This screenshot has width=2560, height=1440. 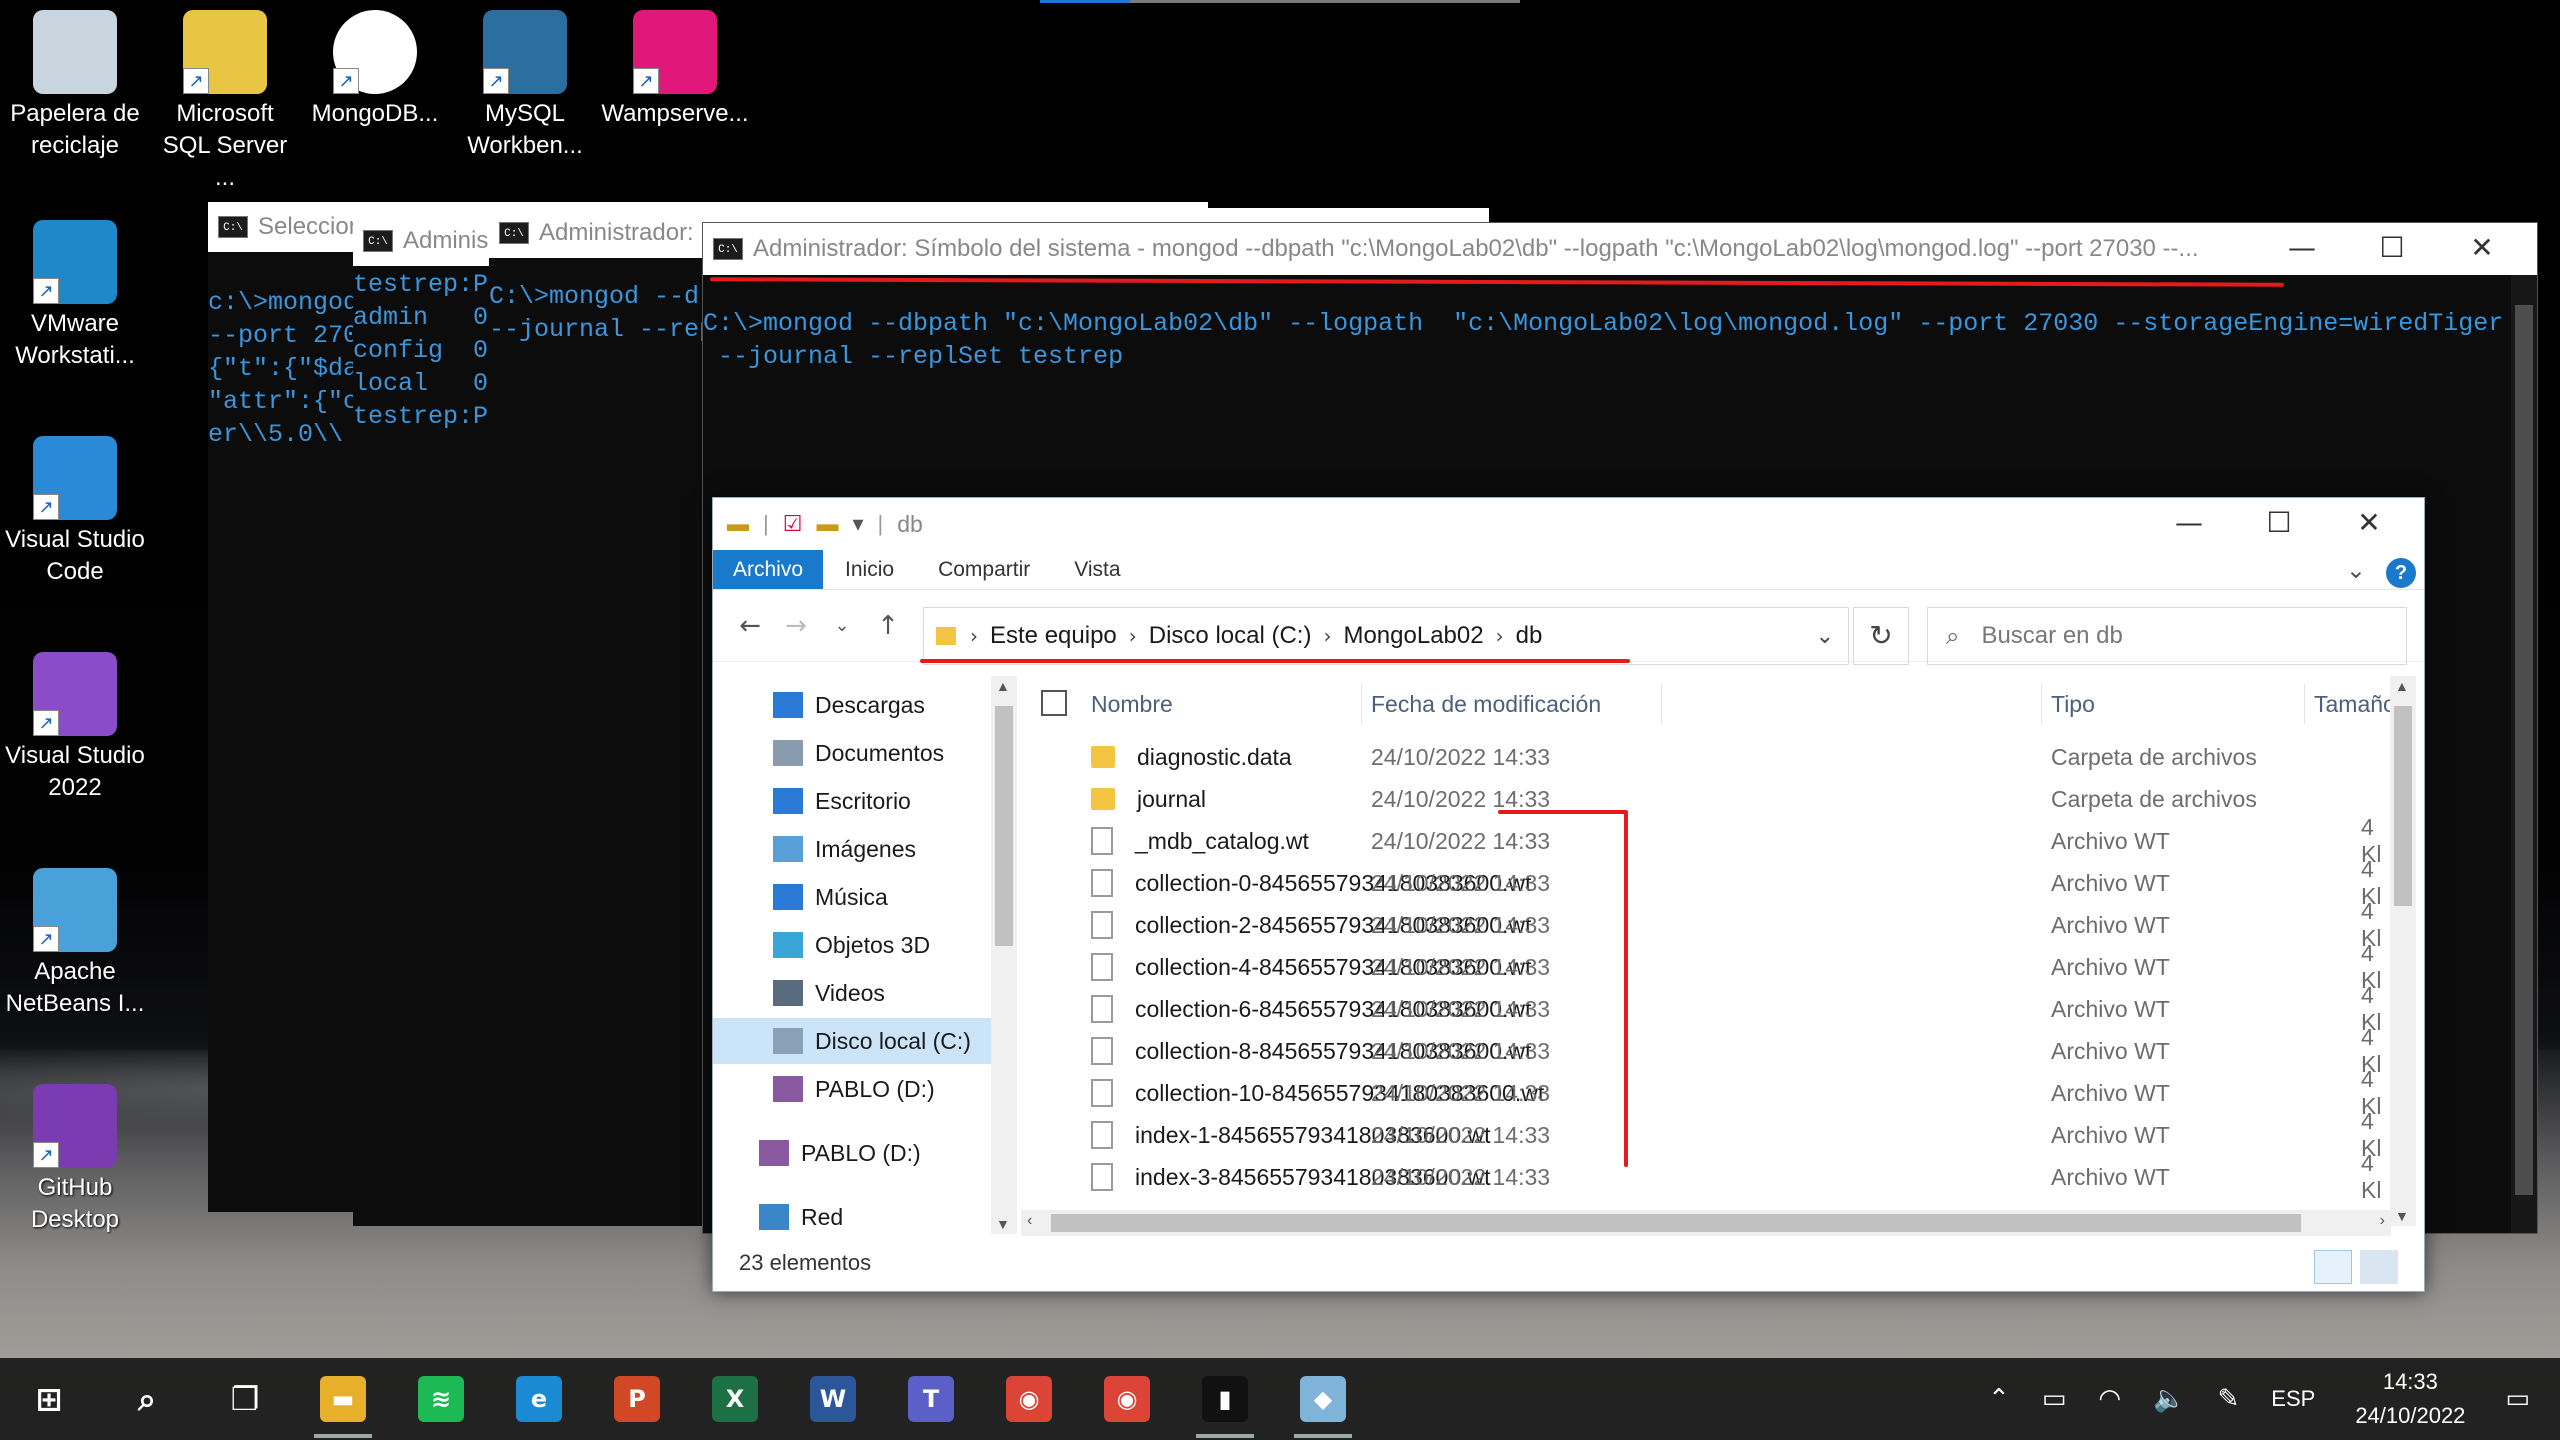 What do you see at coordinates (1413, 636) in the screenshot?
I see `breadcrumb-item: MongoLab02` at bounding box center [1413, 636].